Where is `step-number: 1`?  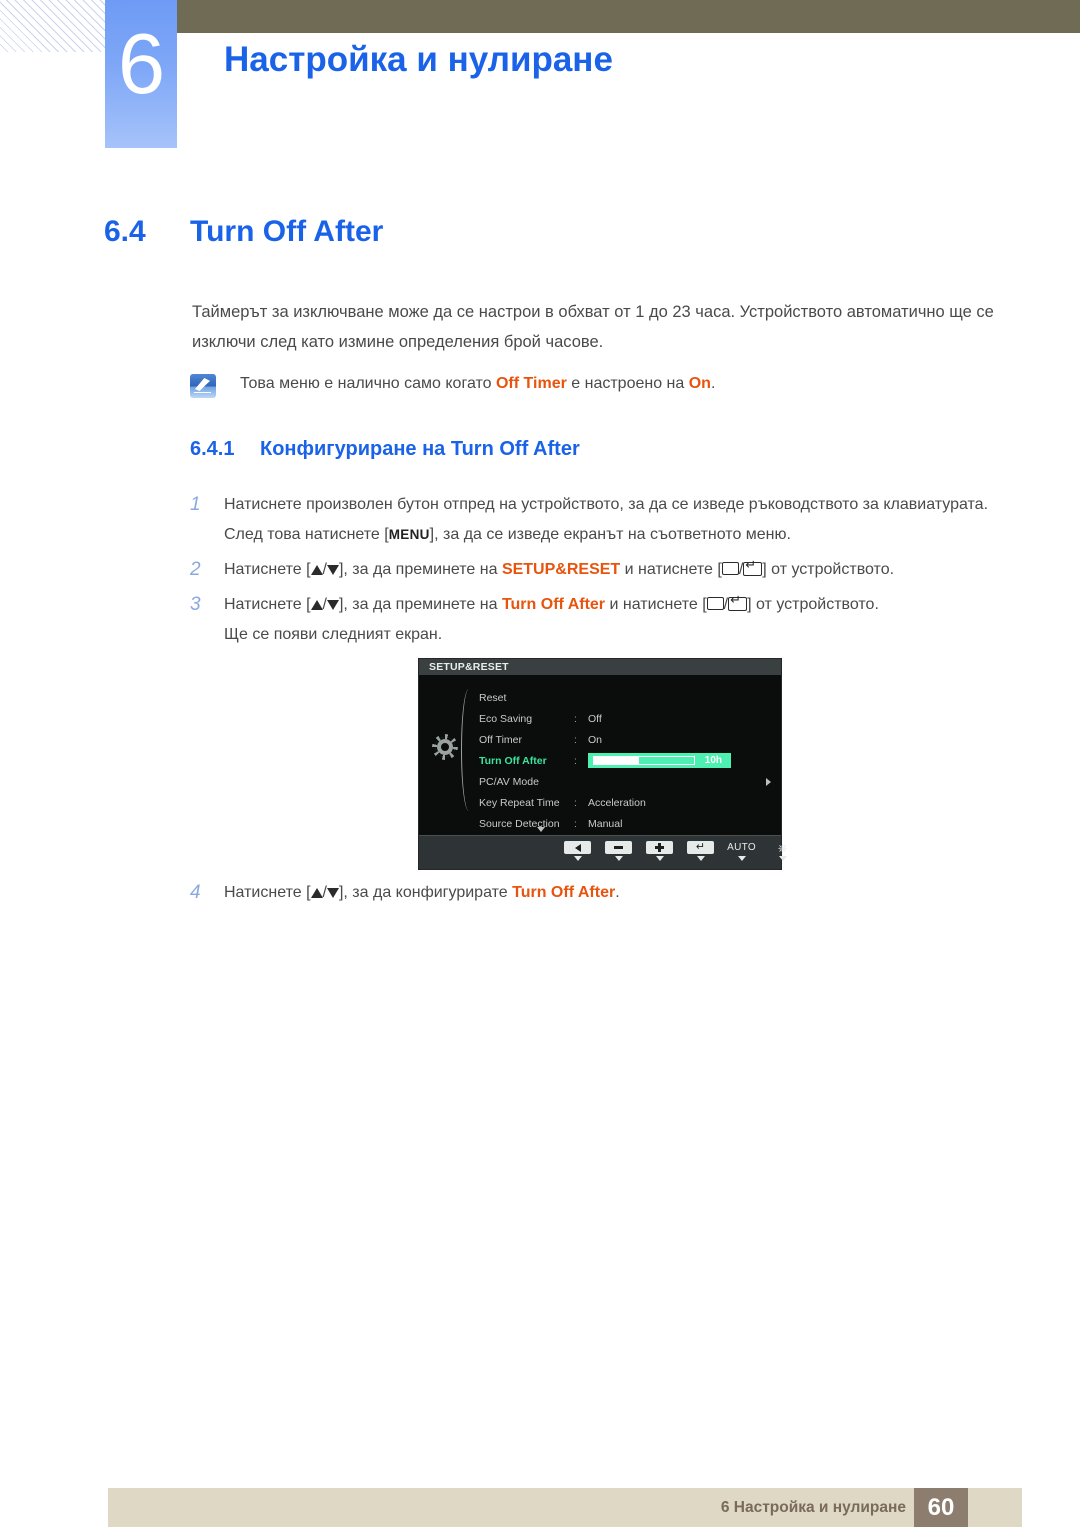 step-number: 1 is located at coordinates (195, 504).